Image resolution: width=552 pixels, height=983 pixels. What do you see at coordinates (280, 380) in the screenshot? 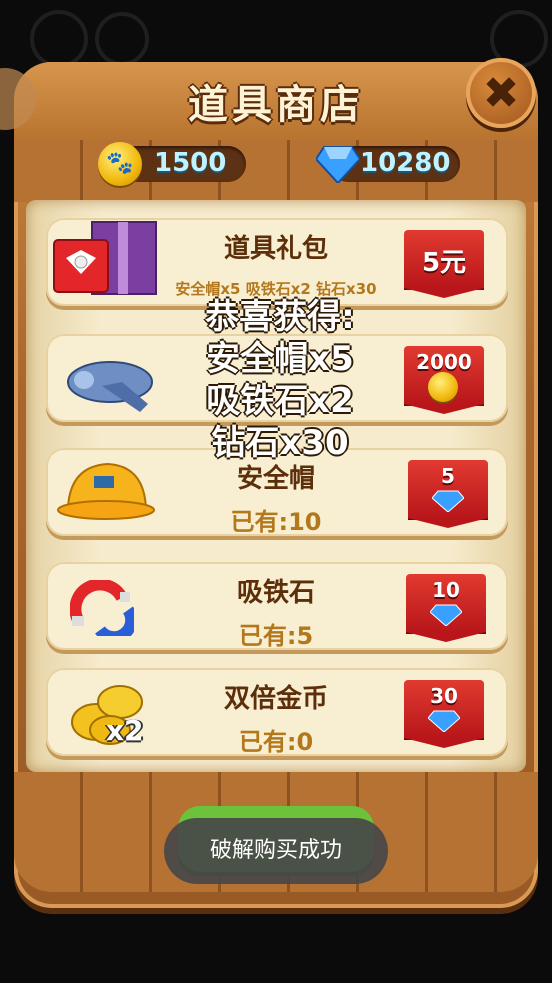
I see `reward-popup: 恭喜获得: 安全帽x5 吸铁石x2 钻石x30` at bounding box center [280, 380].